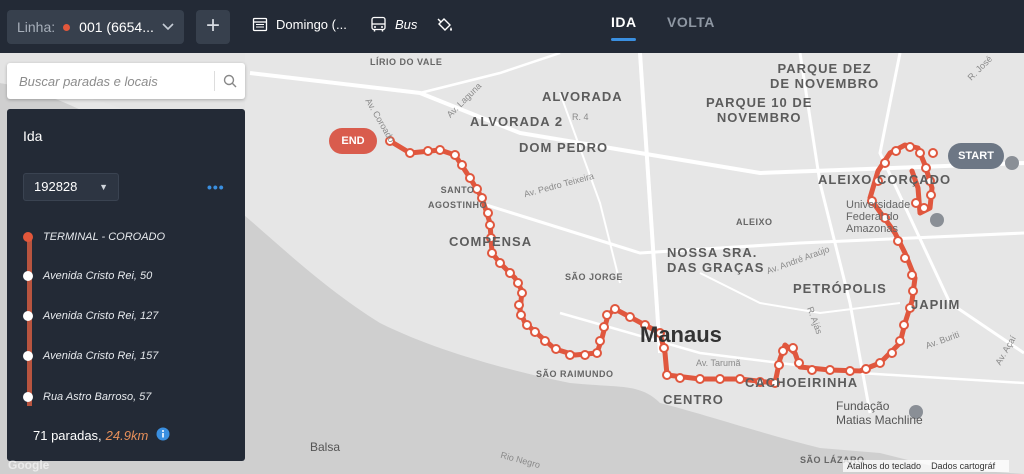  What do you see at coordinates (624, 22) in the screenshot?
I see `tab-ida-label: IDA` at bounding box center [624, 22].